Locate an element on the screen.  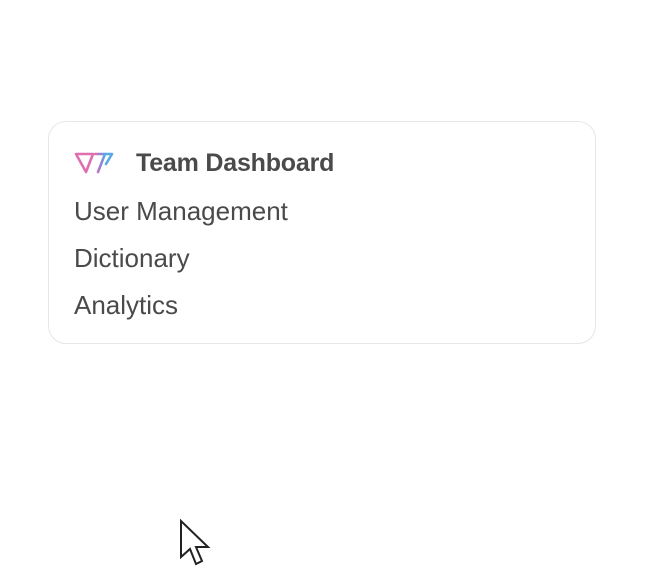
menu-header: Team Dashboard is located at coordinates (204, 163).